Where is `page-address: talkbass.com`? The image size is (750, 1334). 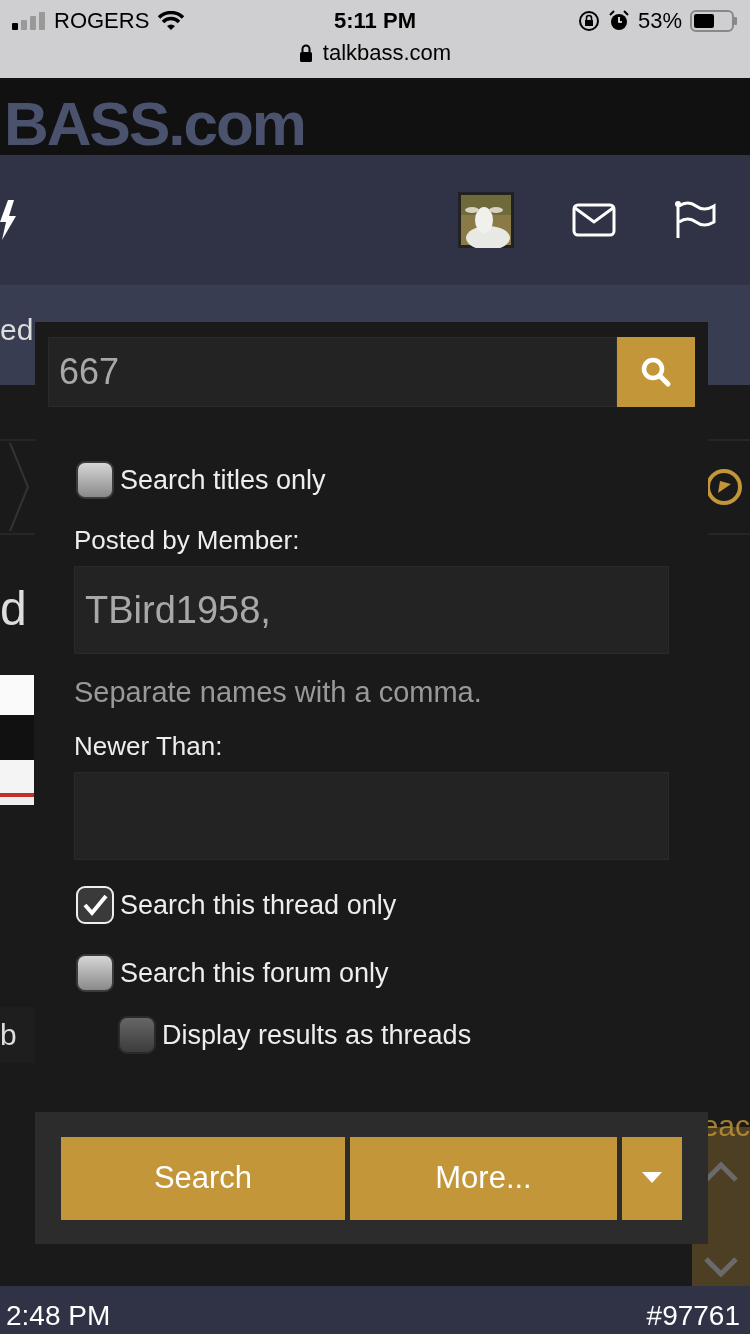
page-address: talkbass.com is located at coordinates (387, 53).